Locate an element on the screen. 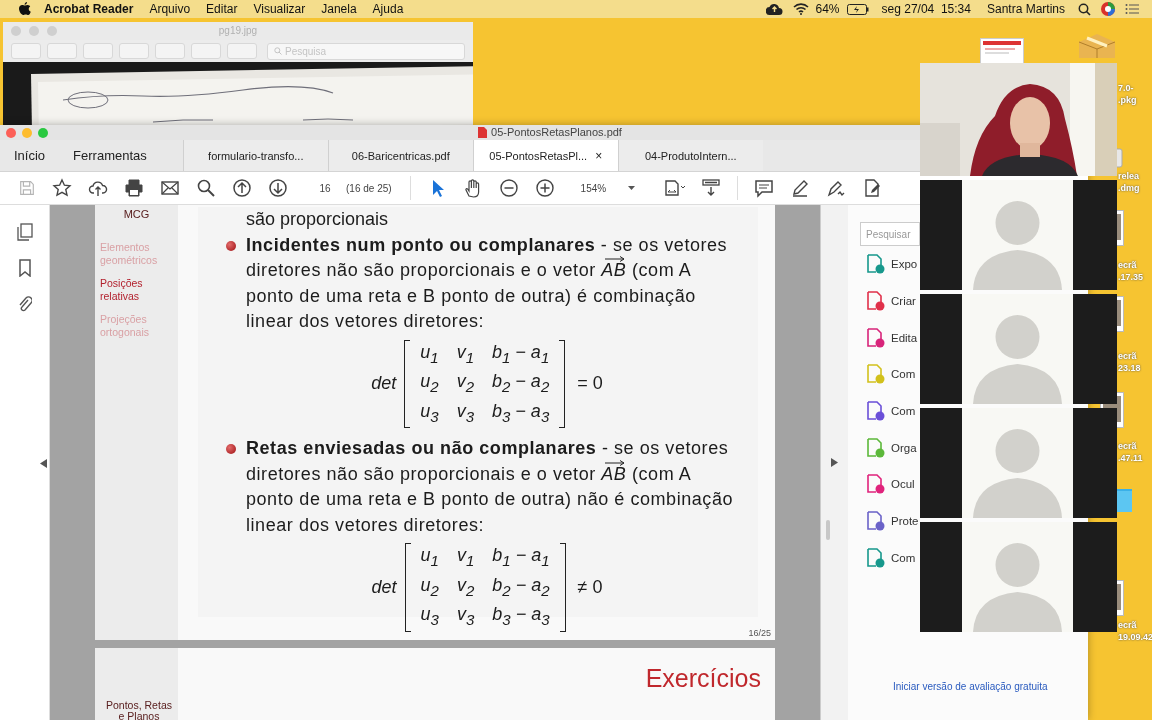 The image size is (1152, 720). paperclip-icon is located at coordinates (24, 304).